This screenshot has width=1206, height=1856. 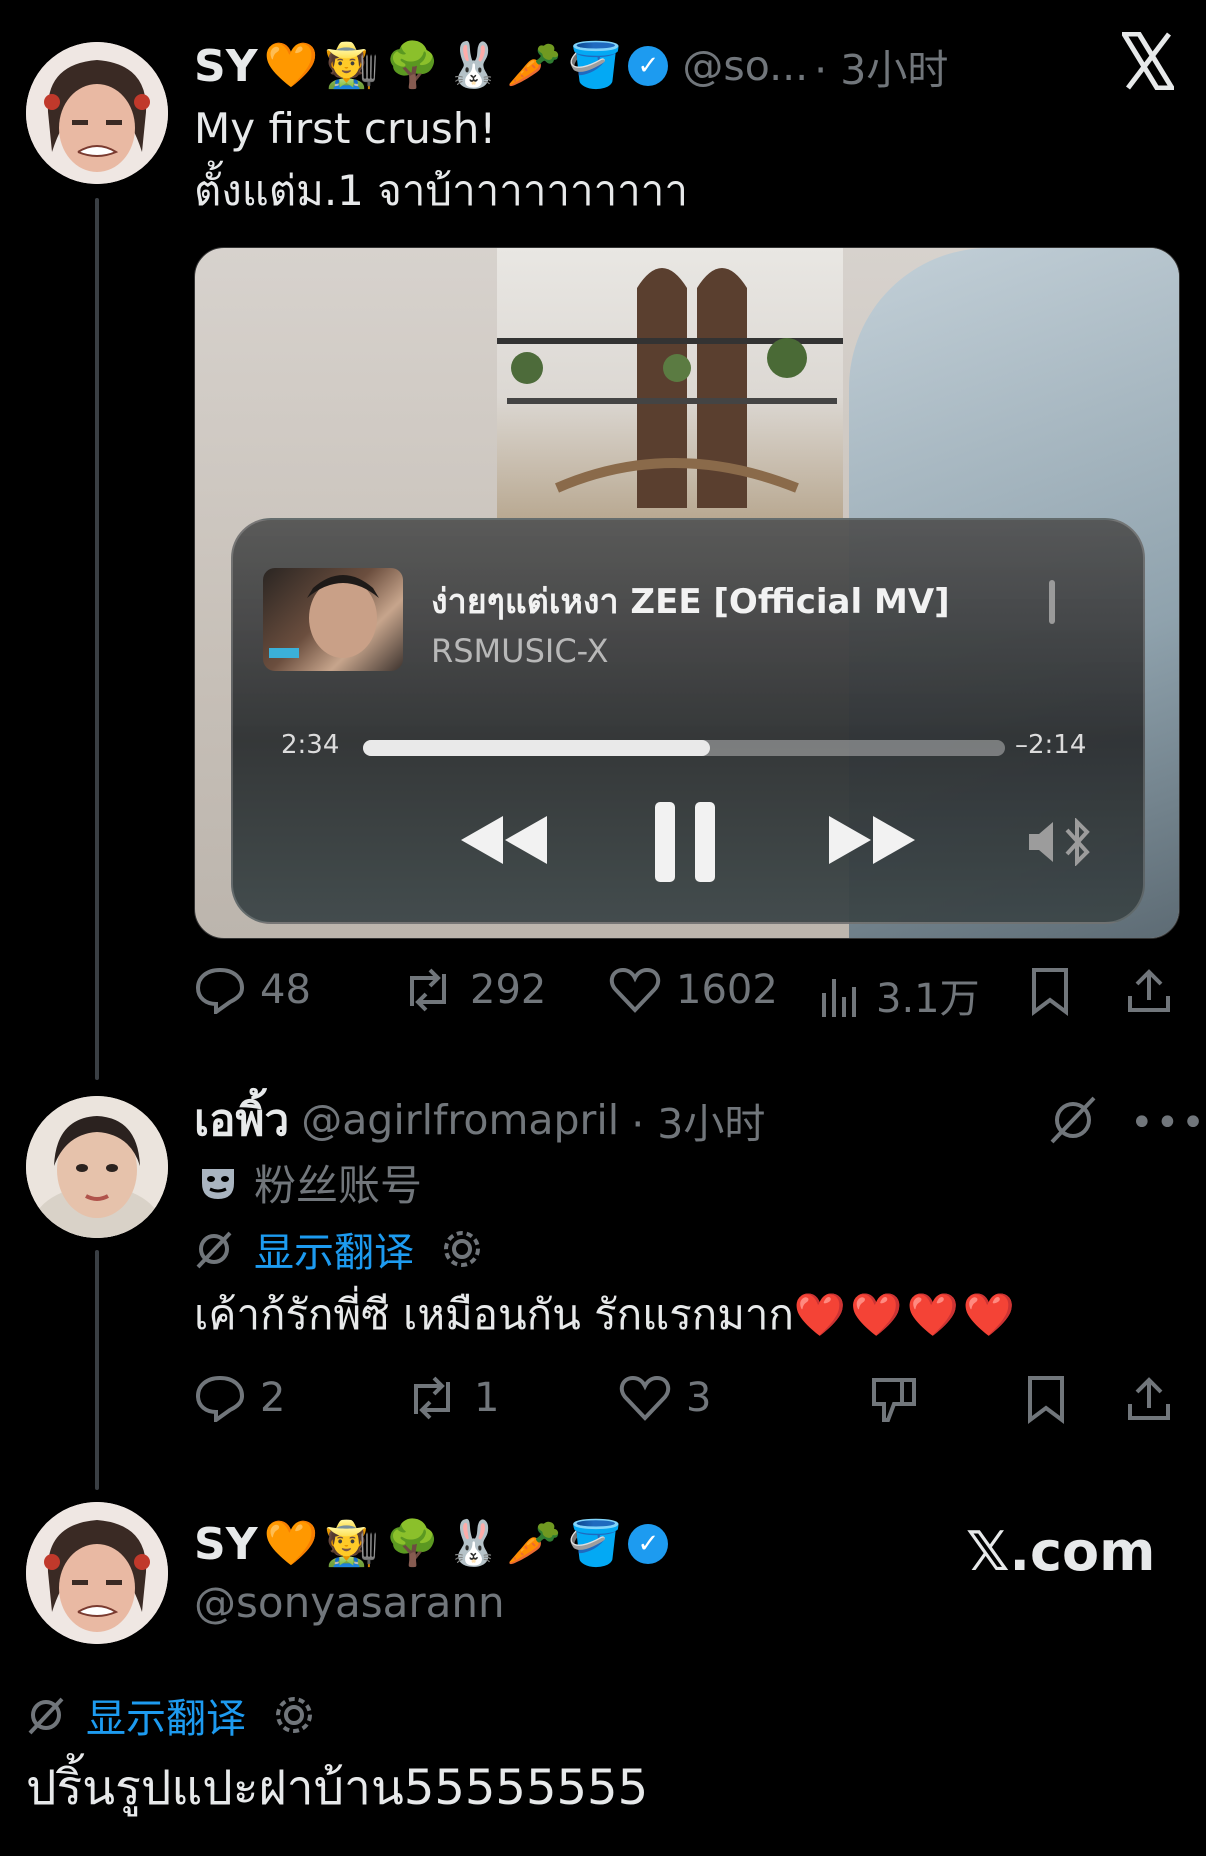 I want to click on more-options-icon: •••, so click(x=1168, y=1123).